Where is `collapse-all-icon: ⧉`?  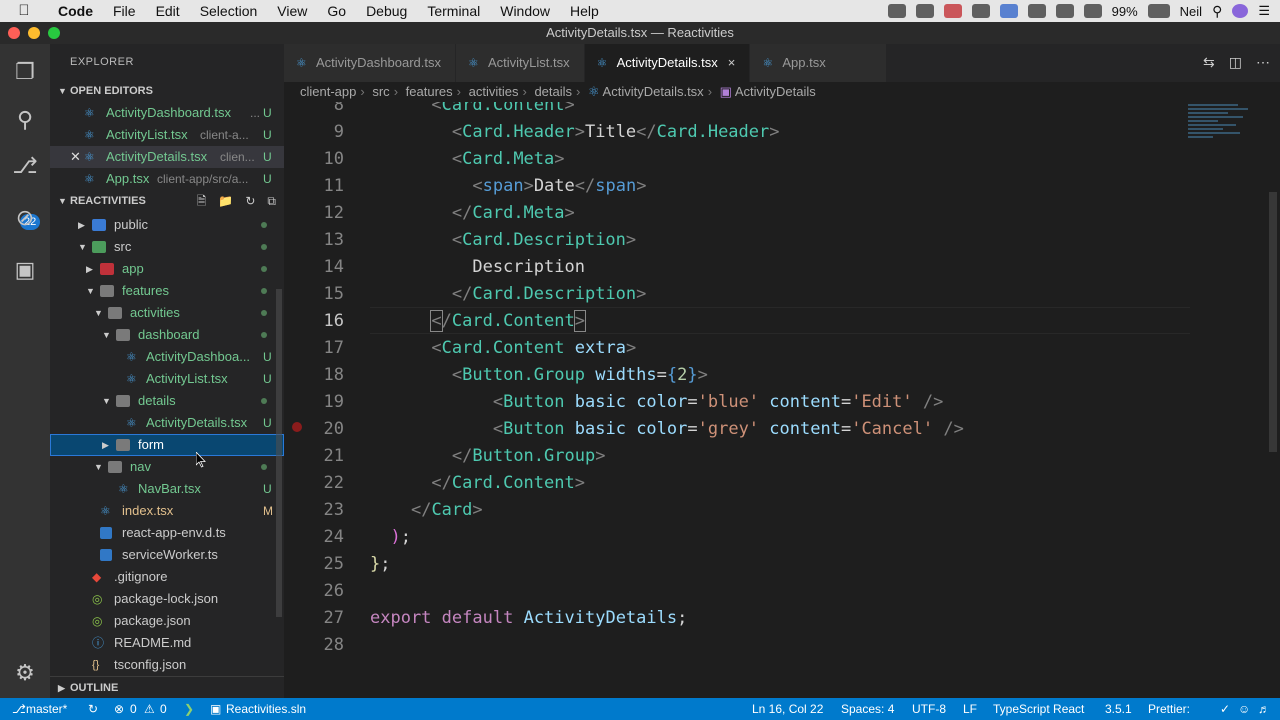
collapse-all-icon: ⧉ is located at coordinates (271, 201).